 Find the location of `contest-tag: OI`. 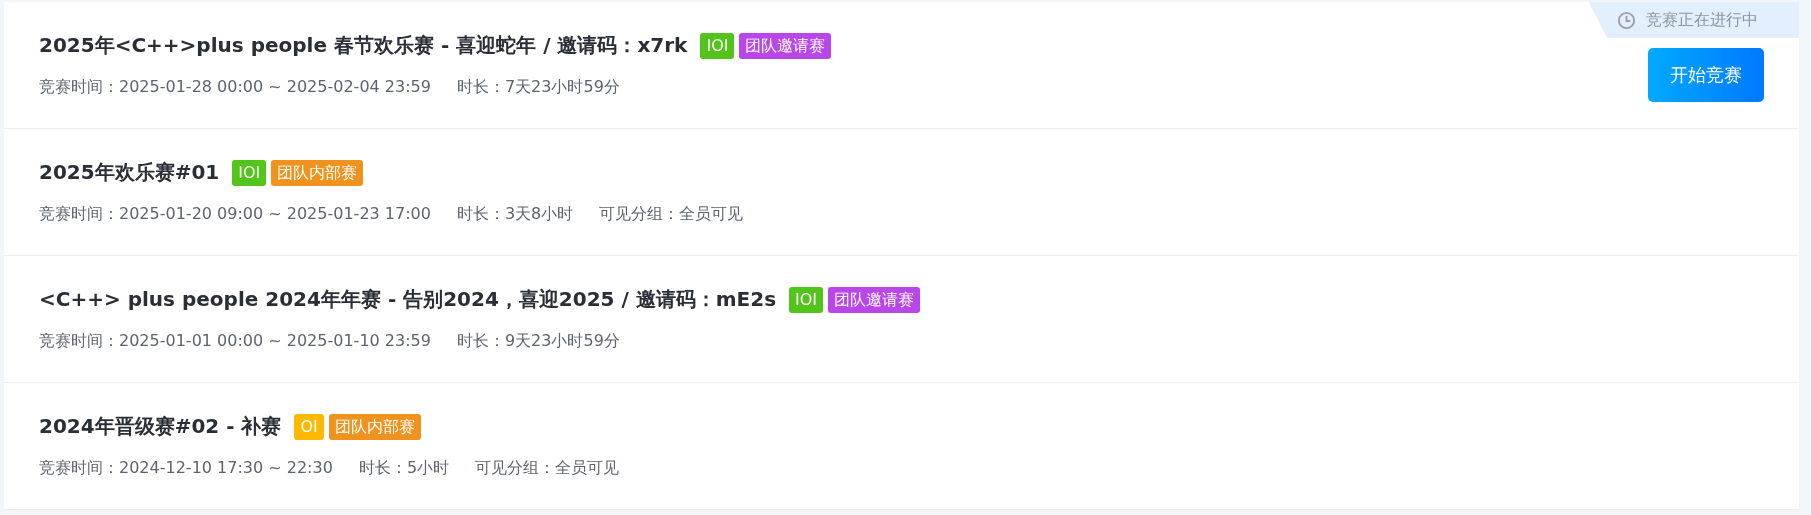

contest-tag: OI is located at coordinates (309, 426).